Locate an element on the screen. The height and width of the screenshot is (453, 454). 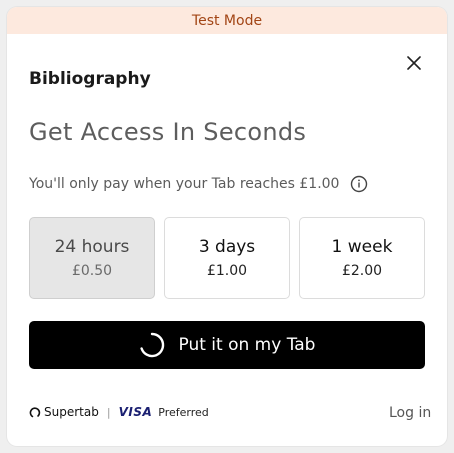
supertab-brand: Supertab is located at coordinates (71, 412).